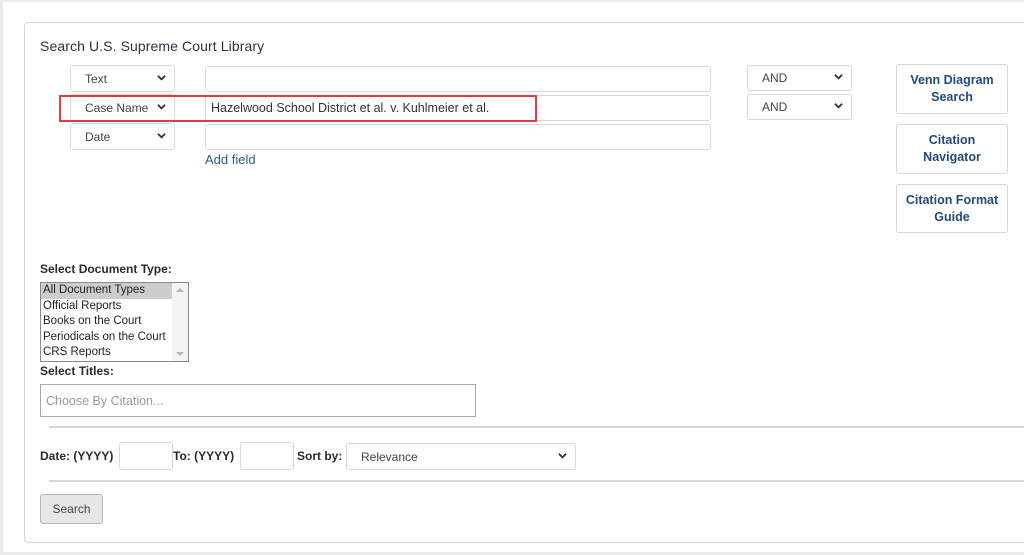 The image size is (1024, 555). I want to click on citation-navigator-button: Citation Navigator, so click(952, 149).